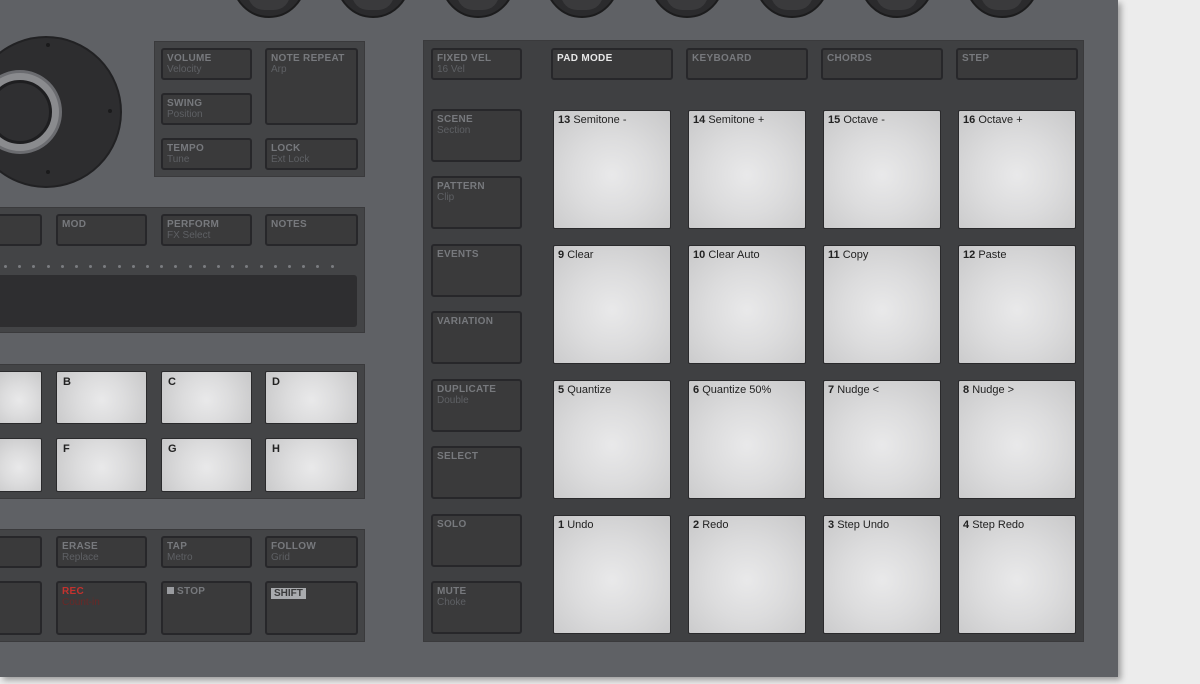 The width and height of the screenshot is (1200, 684). Describe the element at coordinates (101, 552) in the screenshot. I see `erase-button: ERASE Replace` at that location.